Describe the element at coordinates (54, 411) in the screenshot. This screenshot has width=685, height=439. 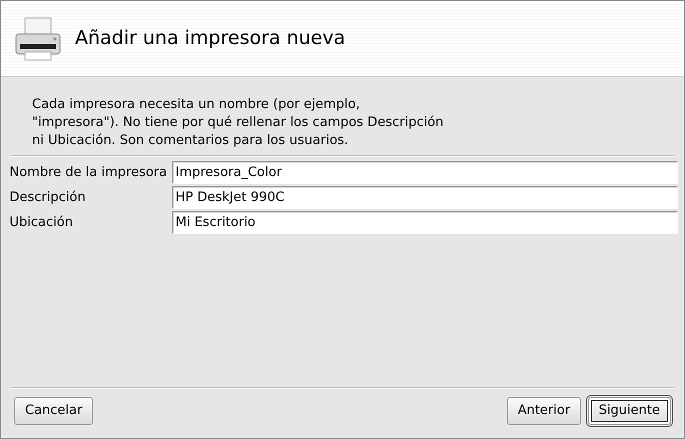
I see `dialog-button: Cancelar` at that location.